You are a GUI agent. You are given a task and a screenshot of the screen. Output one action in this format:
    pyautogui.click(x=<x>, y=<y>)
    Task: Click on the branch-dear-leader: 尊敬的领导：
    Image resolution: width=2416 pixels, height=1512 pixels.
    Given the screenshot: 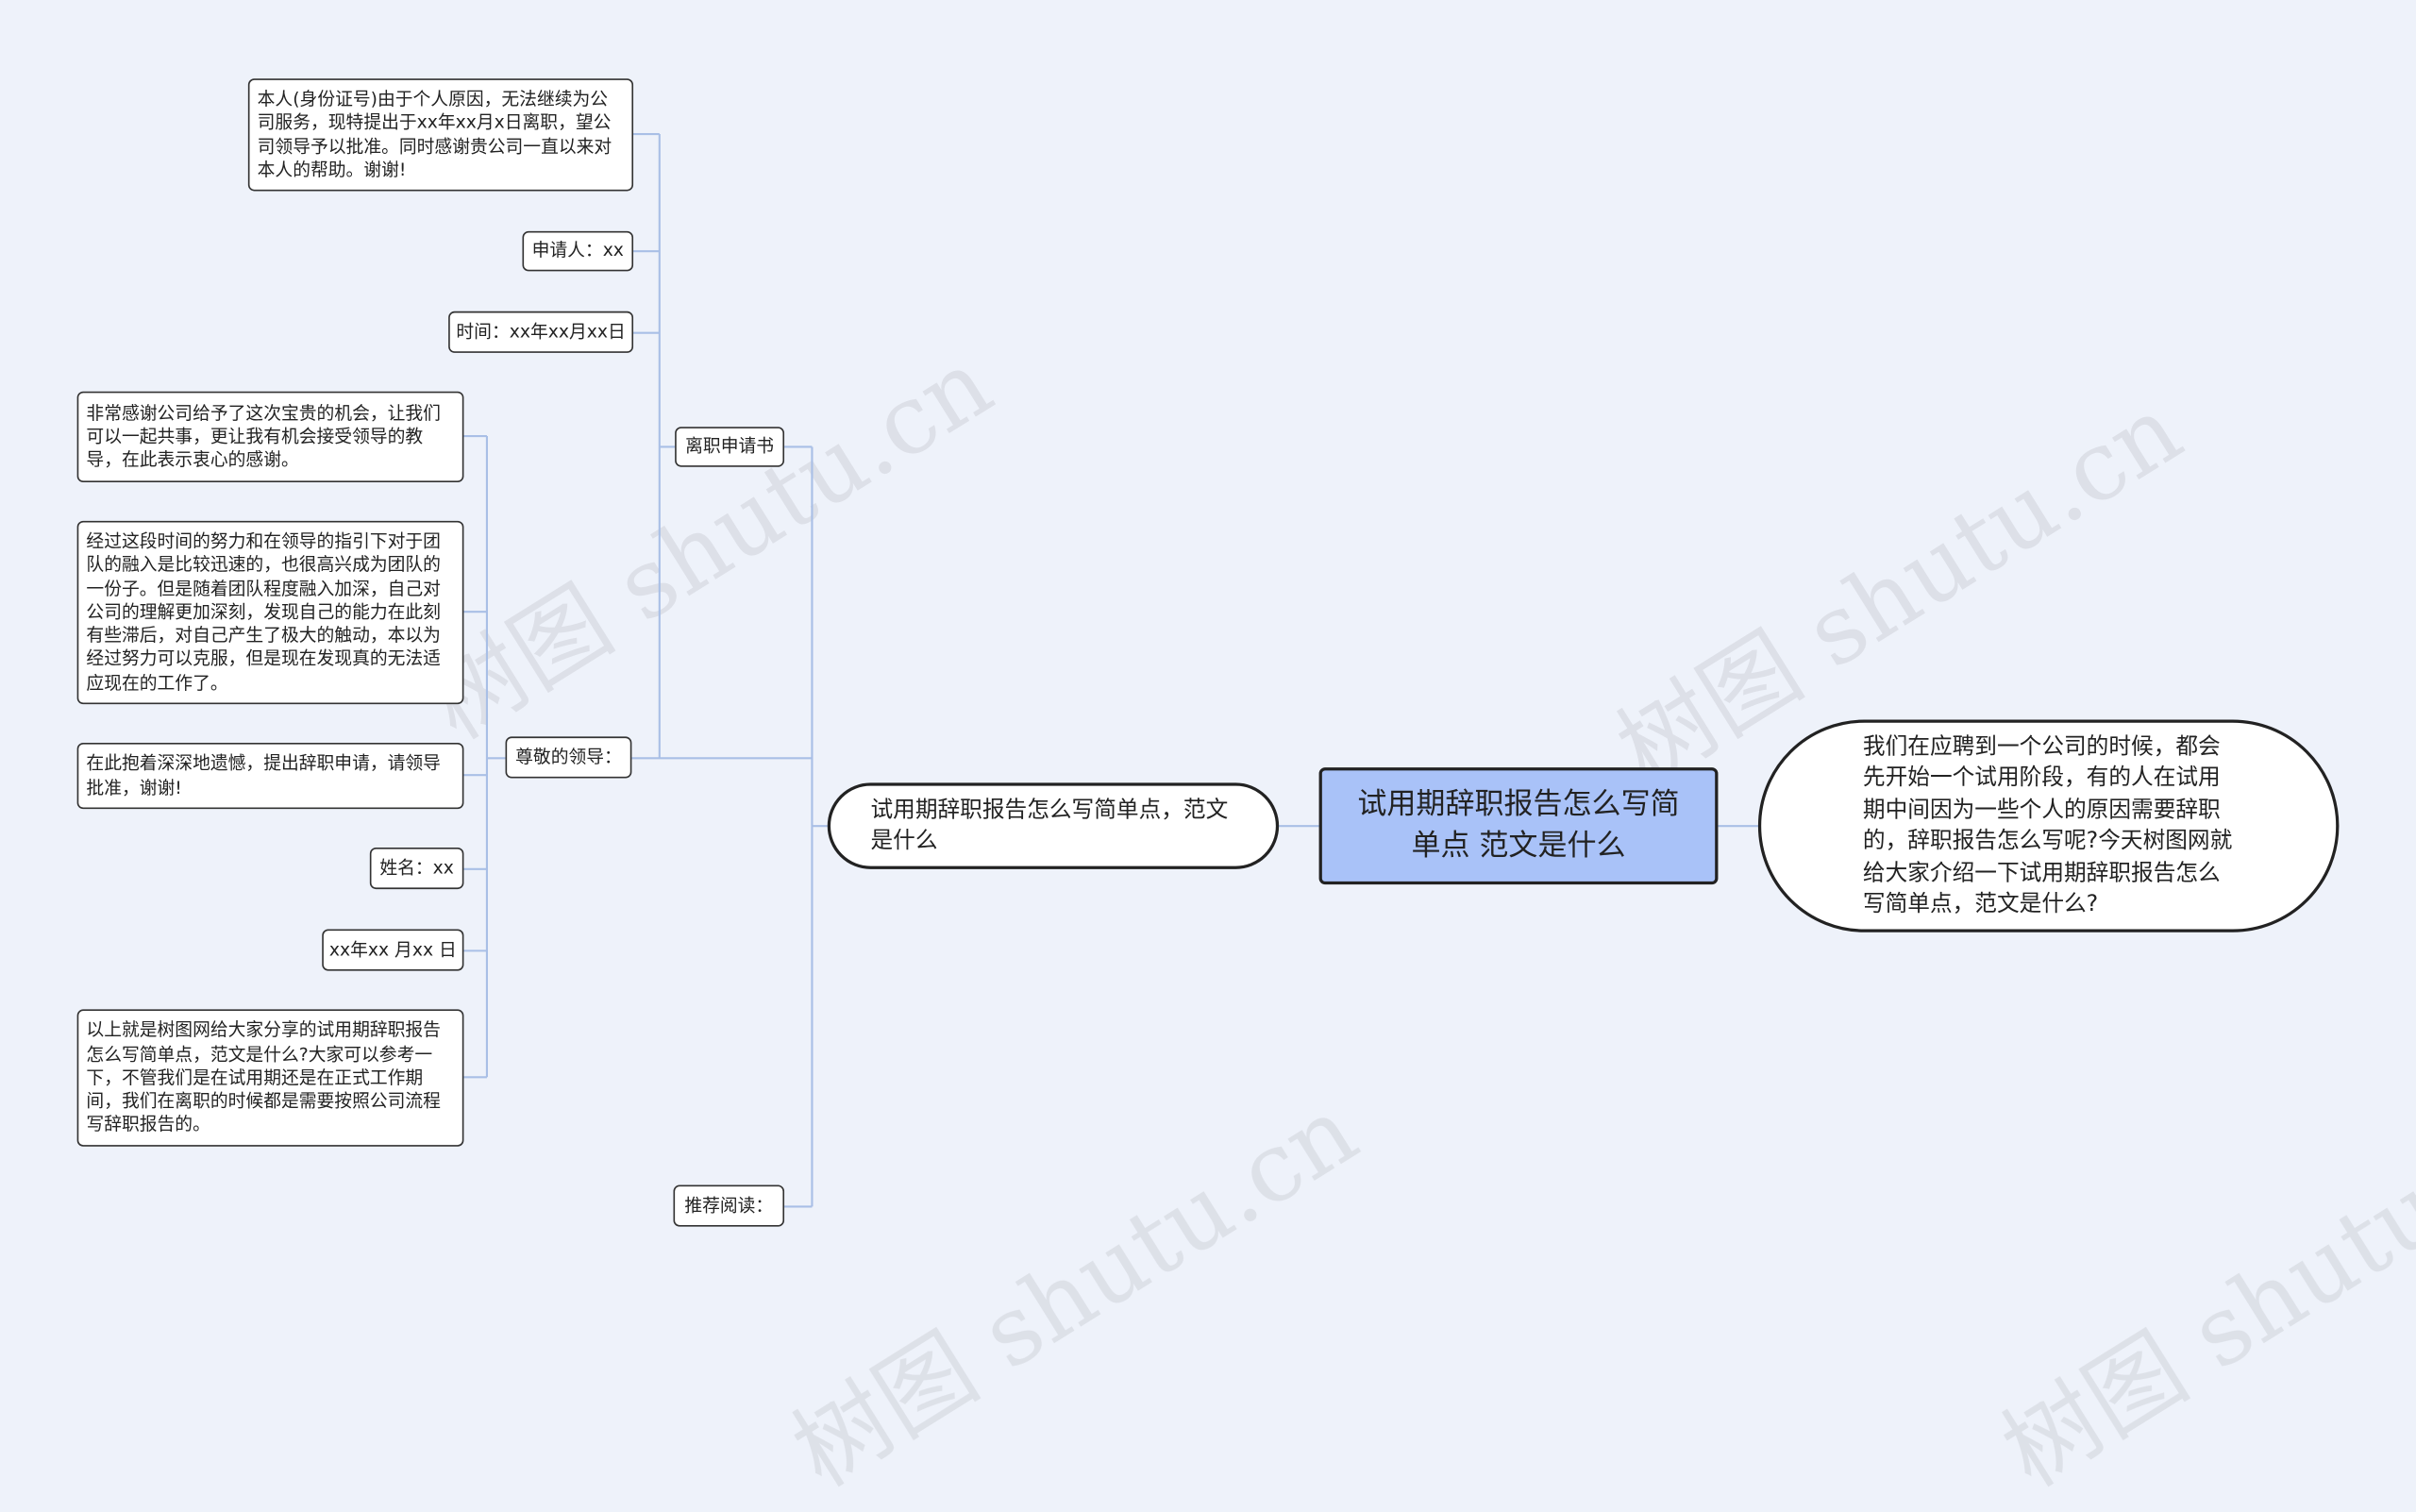 What is the action you would take?
    pyautogui.click(x=568, y=757)
    